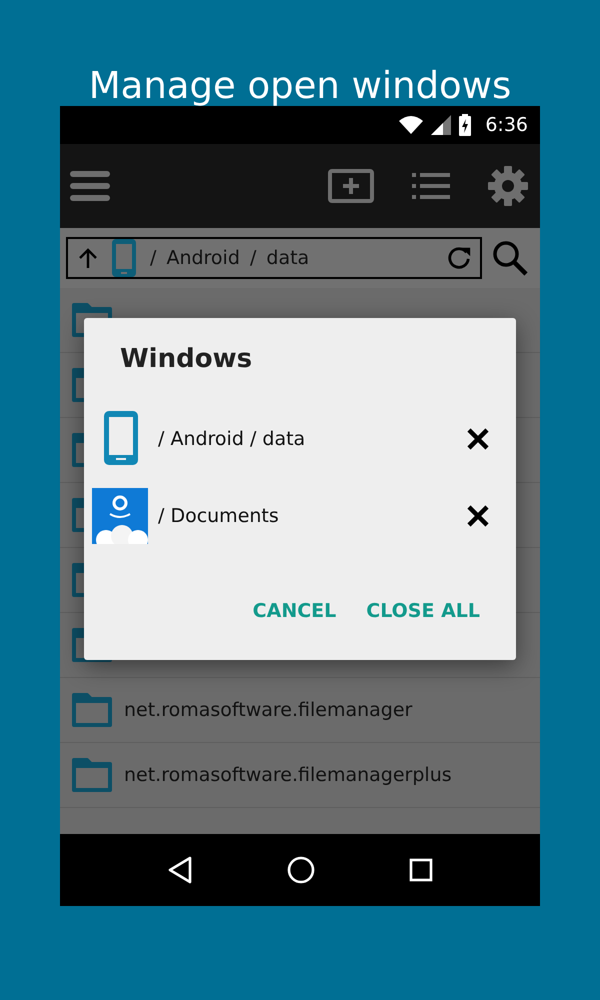 This screenshot has height=1000, width=600. What do you see at coordinates (180, 870) in the screenshot?
I see `back-icon` at bounding box center [180, 870].